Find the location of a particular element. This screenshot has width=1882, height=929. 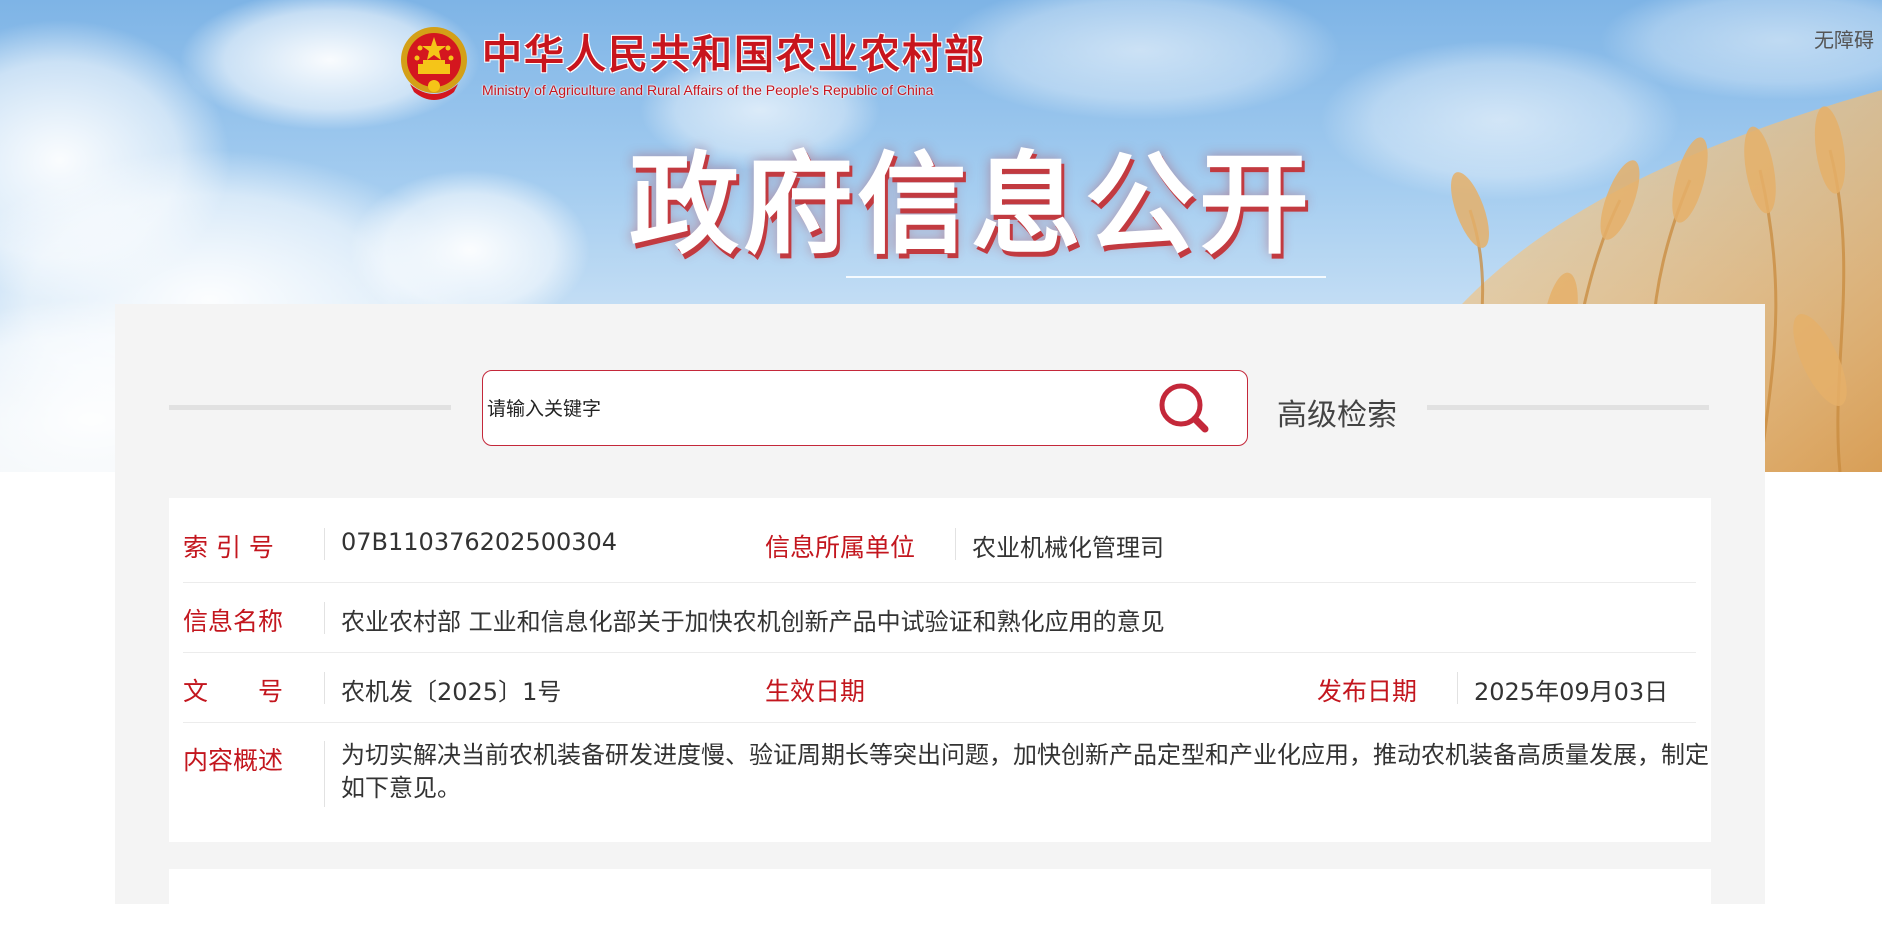

unit-value: 农业机械化管理司 is located at coordinates (1068, 548).